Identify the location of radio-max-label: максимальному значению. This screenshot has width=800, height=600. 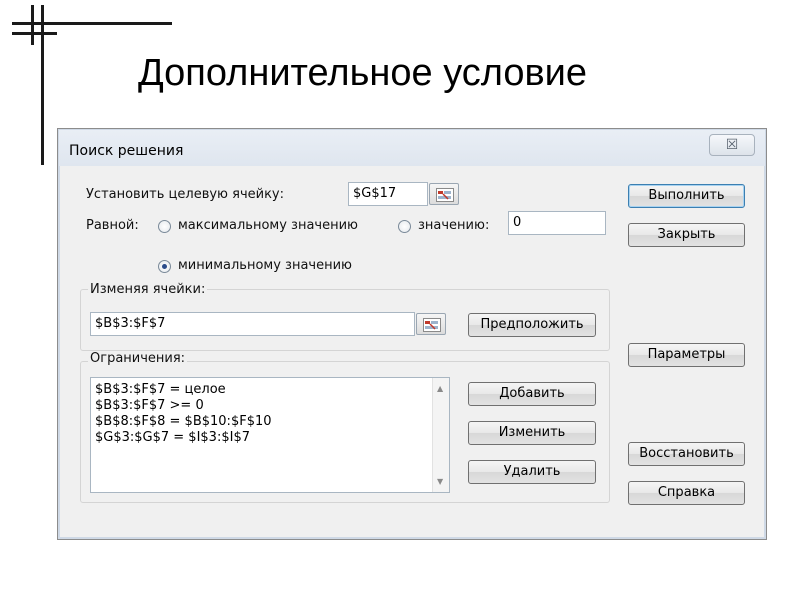
(268, 225).